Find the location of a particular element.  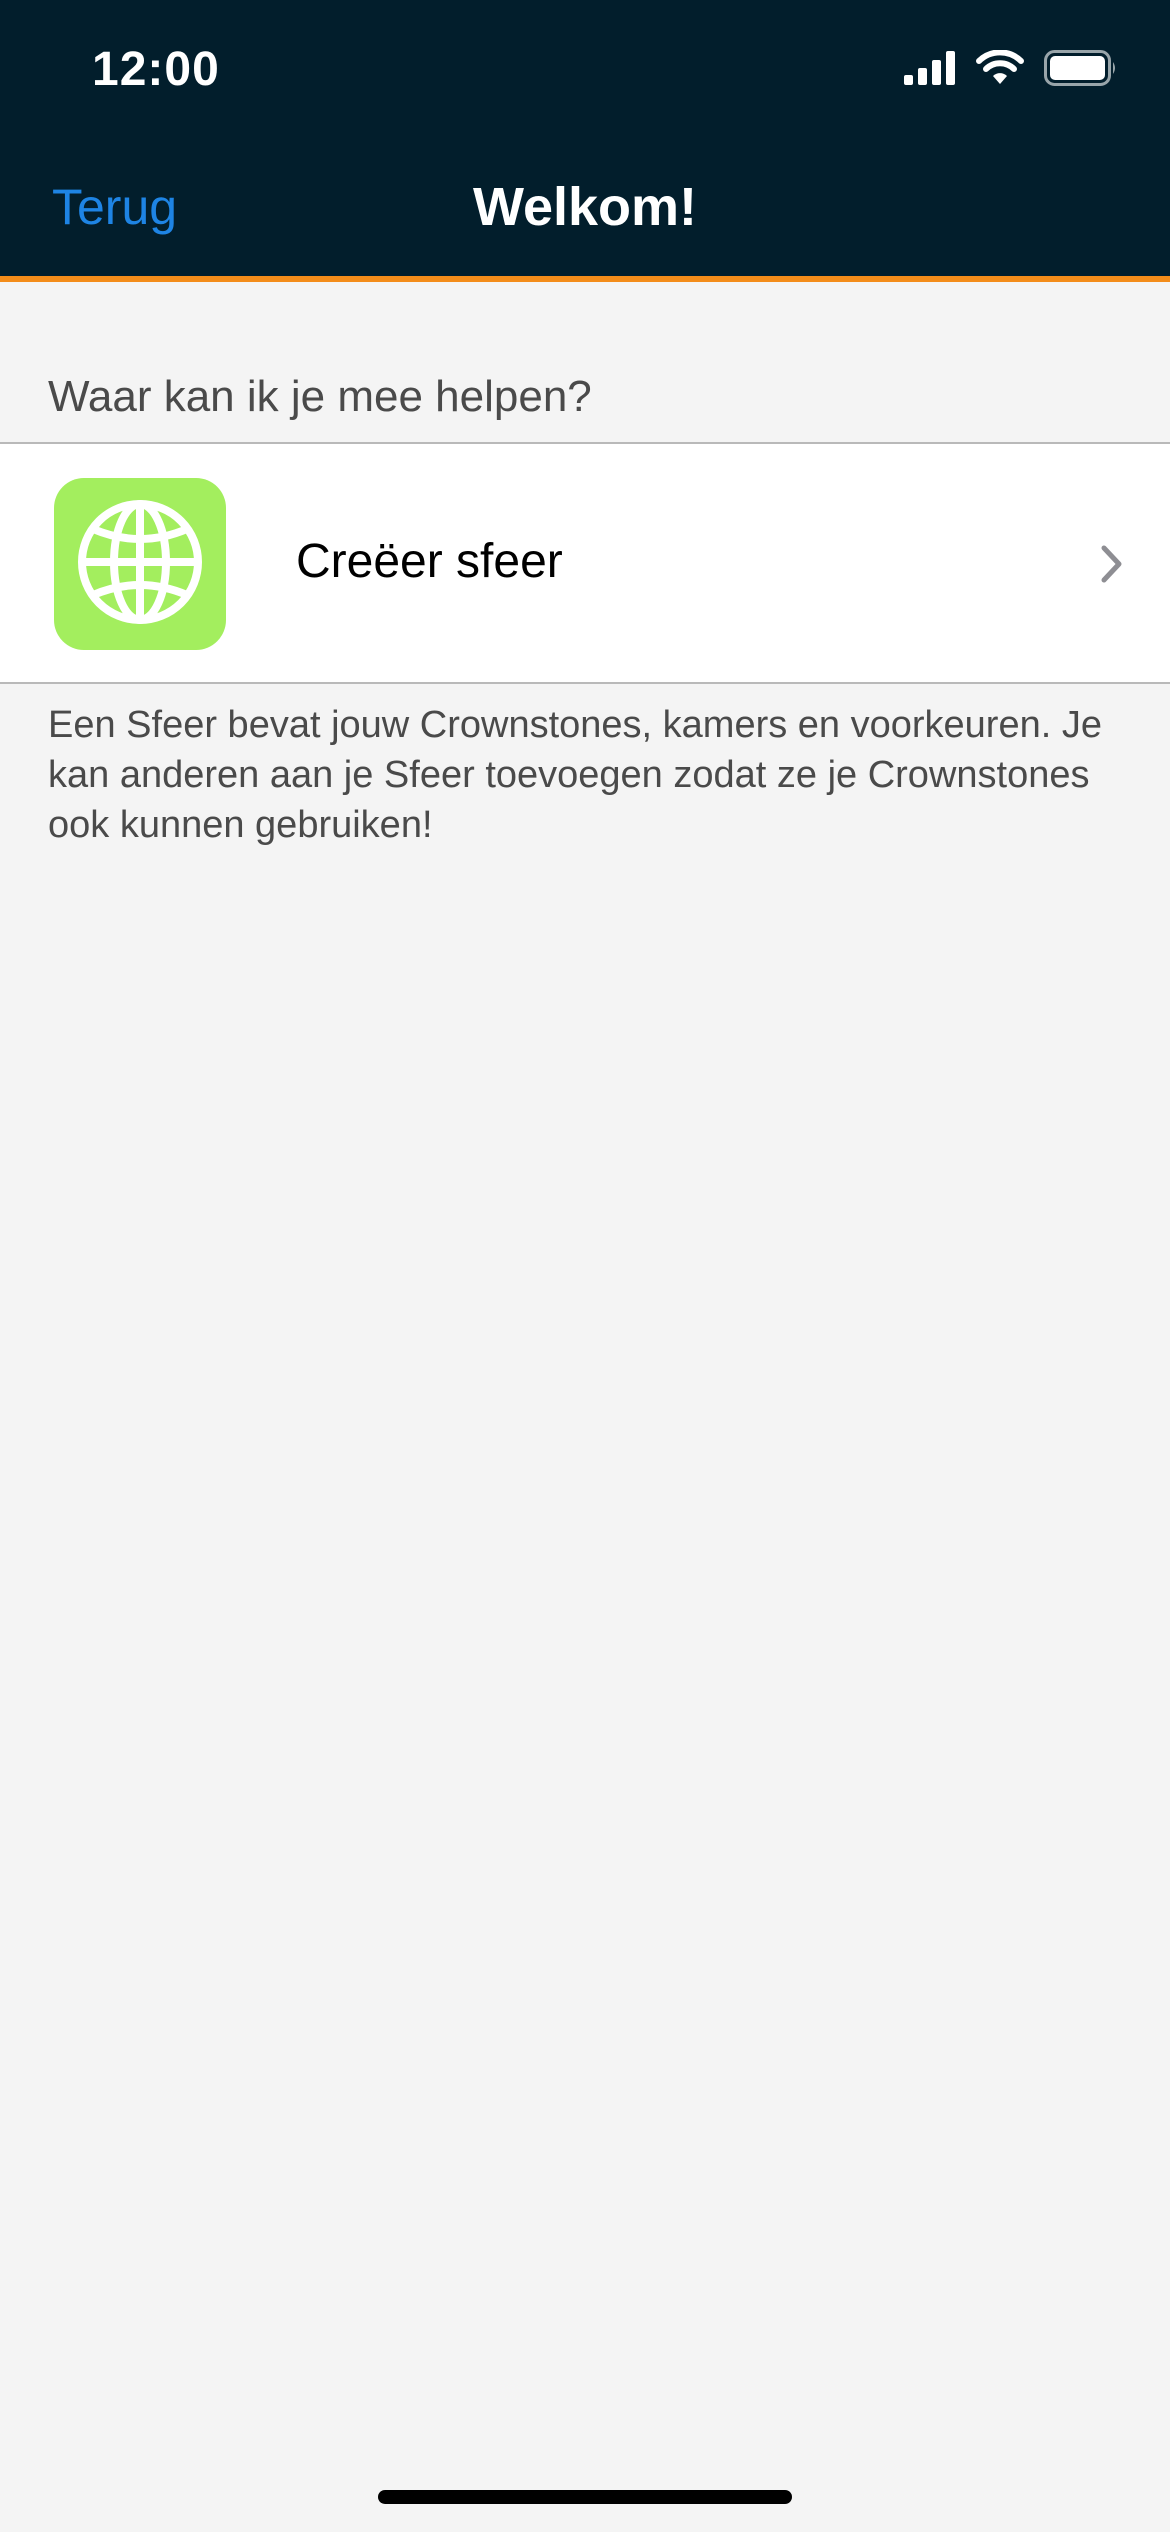

battery-icon is located at coordinates (1081, 70).